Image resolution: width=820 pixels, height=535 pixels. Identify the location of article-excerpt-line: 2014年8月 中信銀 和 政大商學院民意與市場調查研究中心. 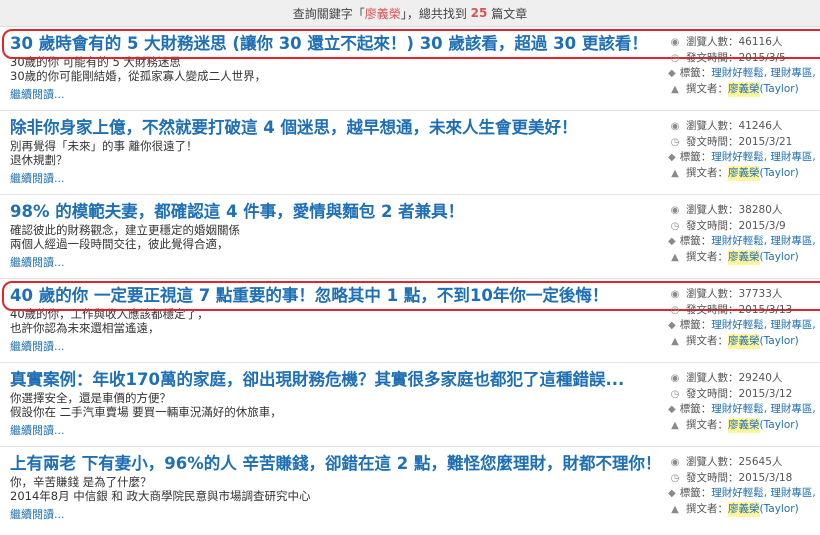
(160, 496).